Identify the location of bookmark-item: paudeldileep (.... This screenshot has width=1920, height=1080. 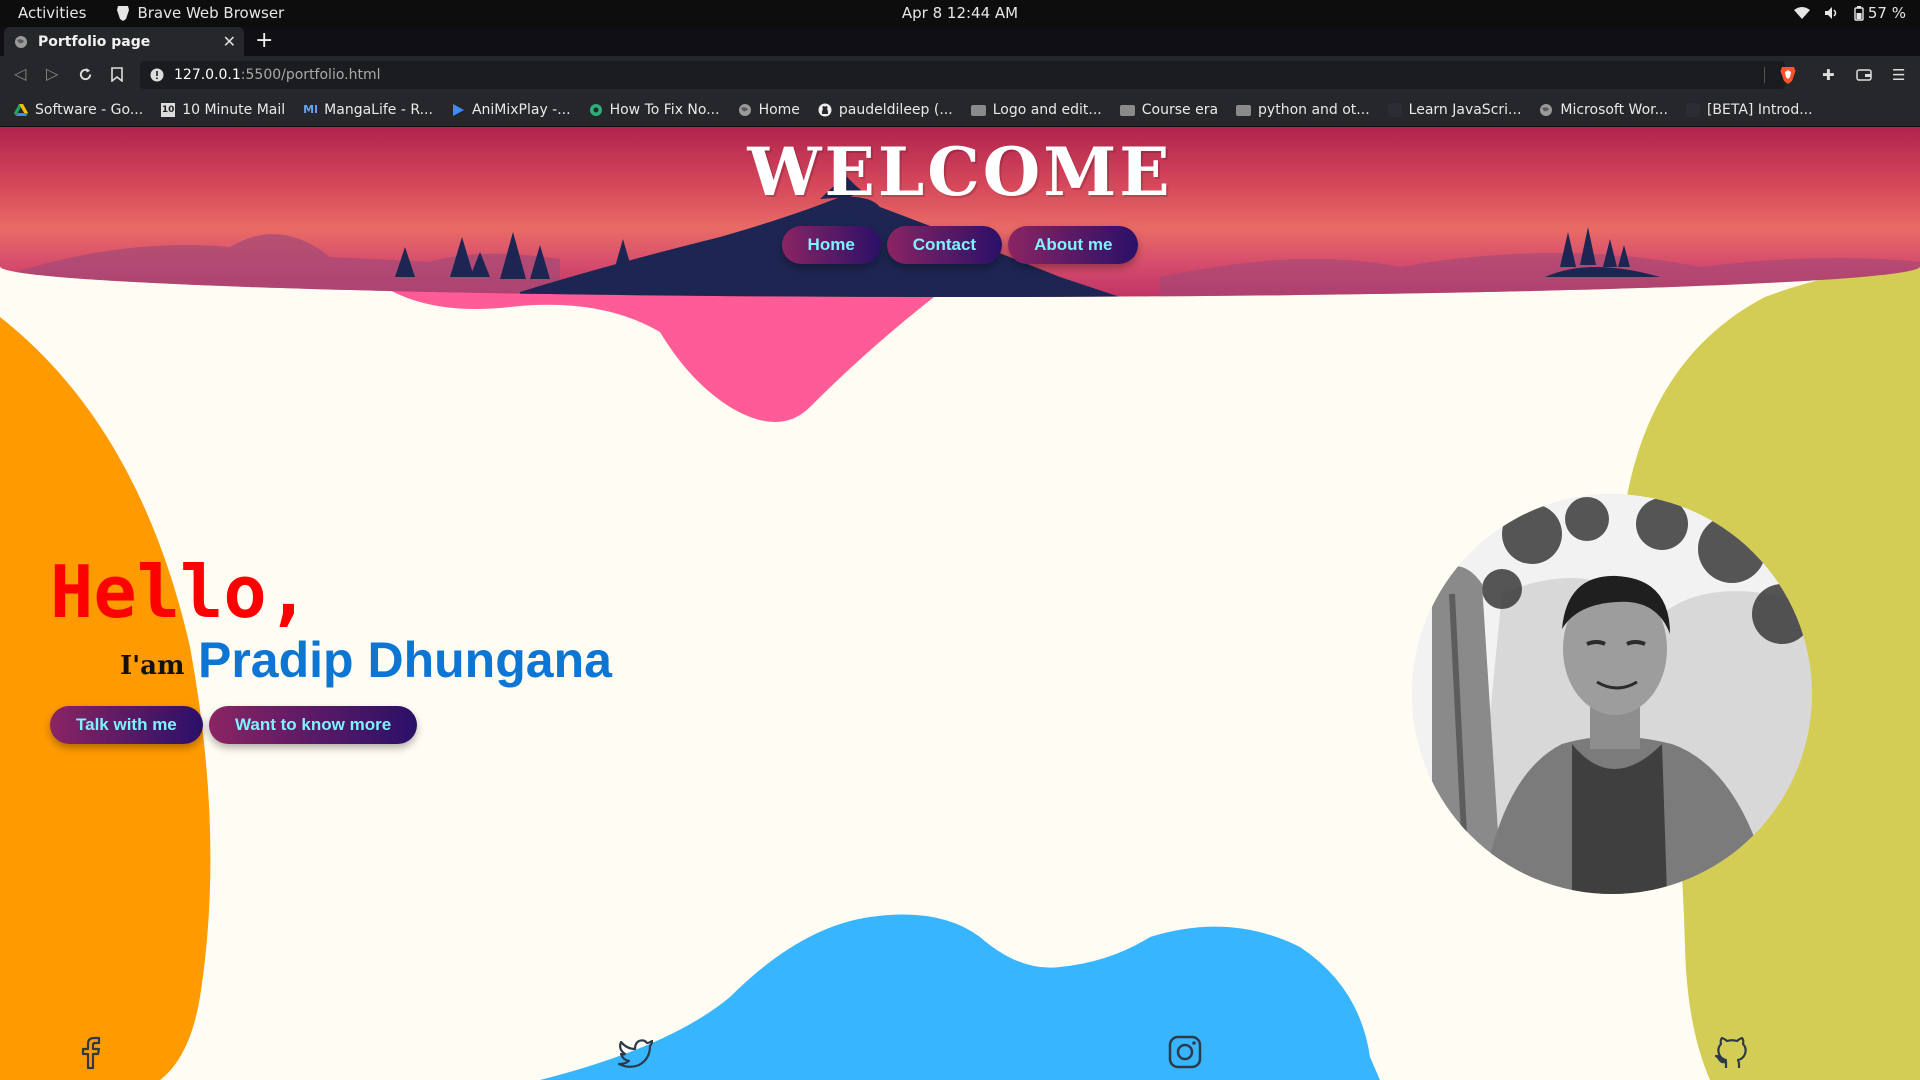
(885, 110).